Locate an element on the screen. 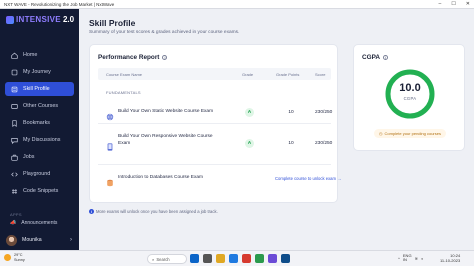  maximize-button: ☐ is located at coordinates (453, 4).